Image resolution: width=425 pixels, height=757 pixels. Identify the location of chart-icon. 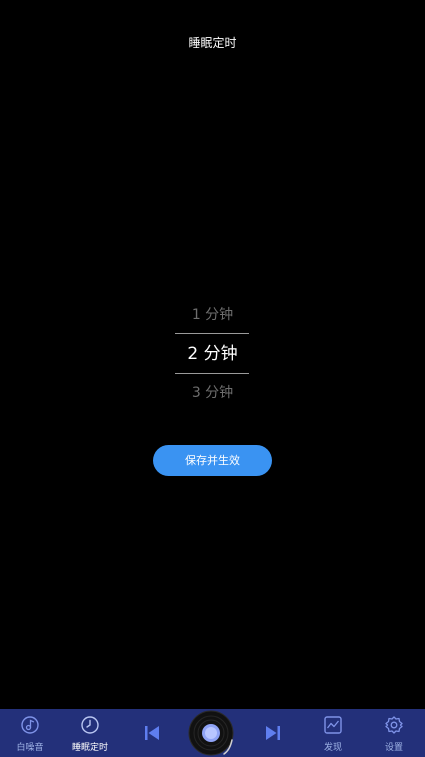
(333, 725).